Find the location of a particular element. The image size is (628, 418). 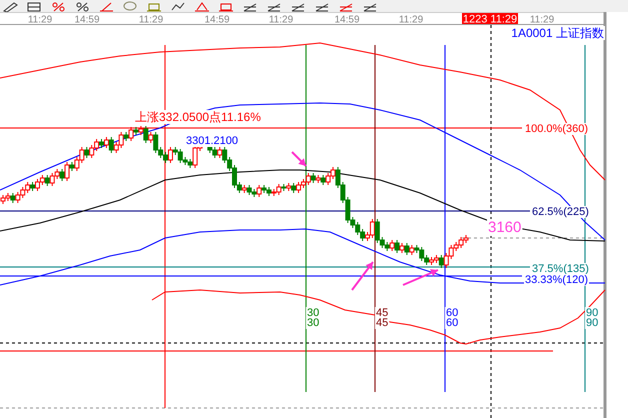

symbol-label: 1A0001 上证指数 is located at coordinates (557, 33).